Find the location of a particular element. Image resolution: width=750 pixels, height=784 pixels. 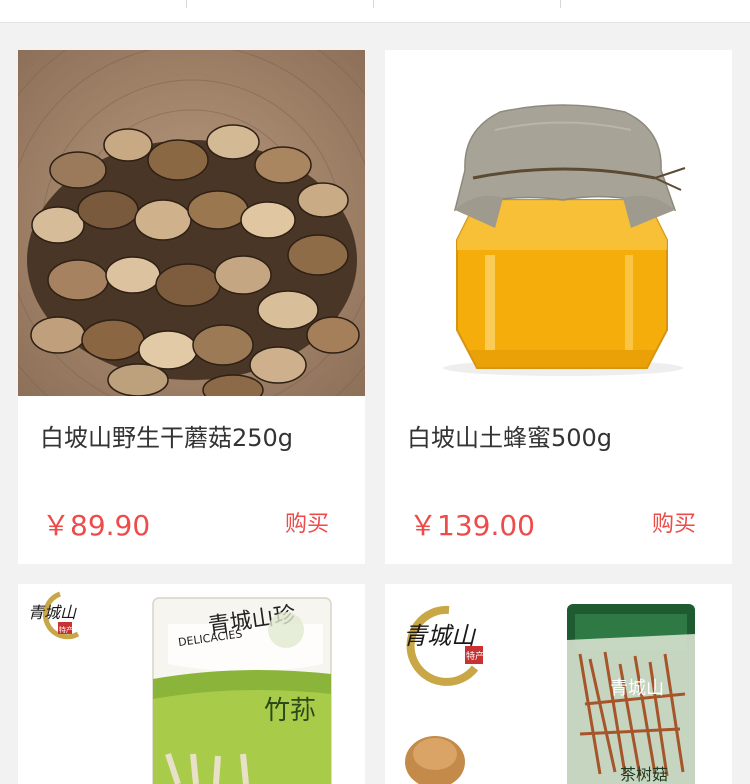

tea-tree-mushroom-photo: 青城山 特产 青城山 茶树菇 is located at coordinates (558, 684).